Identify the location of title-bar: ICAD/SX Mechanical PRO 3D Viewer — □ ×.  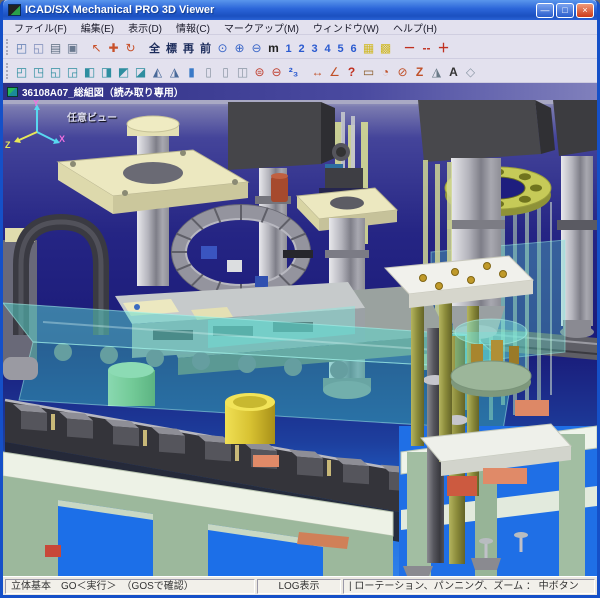
(300, 10).